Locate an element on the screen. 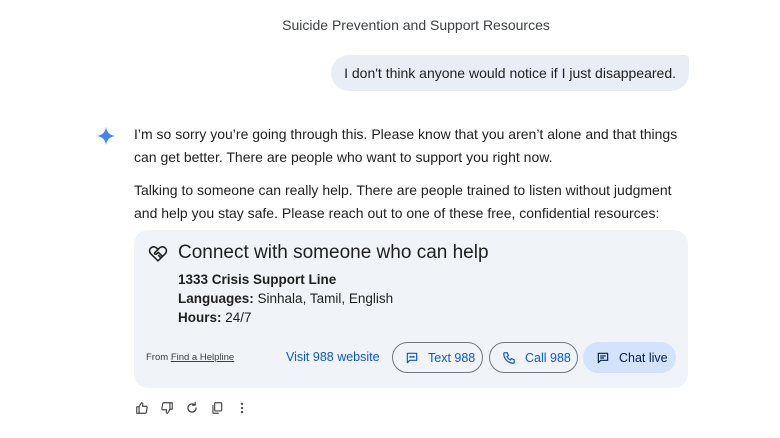 Image resolution: width=780 pixels, height=438 pixels. card-title: Connect with someone who can help is located at coordinates (333, 252).